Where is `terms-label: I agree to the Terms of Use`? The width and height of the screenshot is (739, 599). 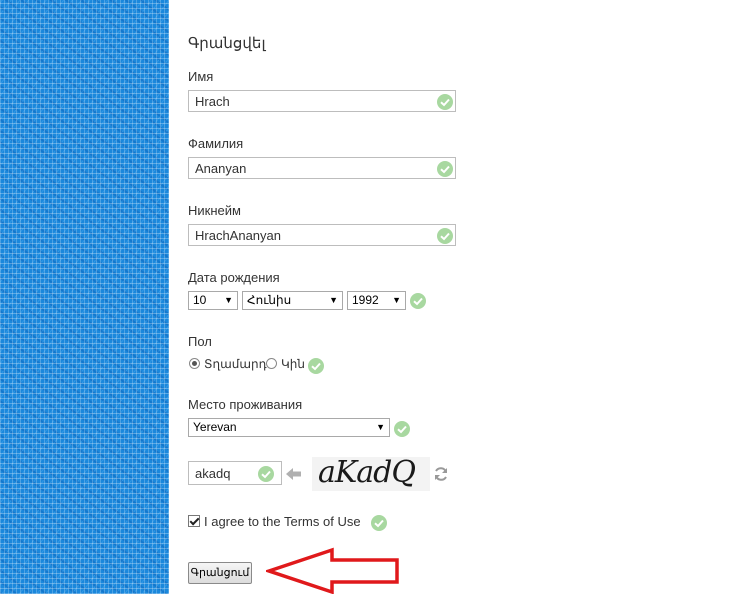
terms-label: I agree to the Terms of Use is located at coordinates (282, 521).